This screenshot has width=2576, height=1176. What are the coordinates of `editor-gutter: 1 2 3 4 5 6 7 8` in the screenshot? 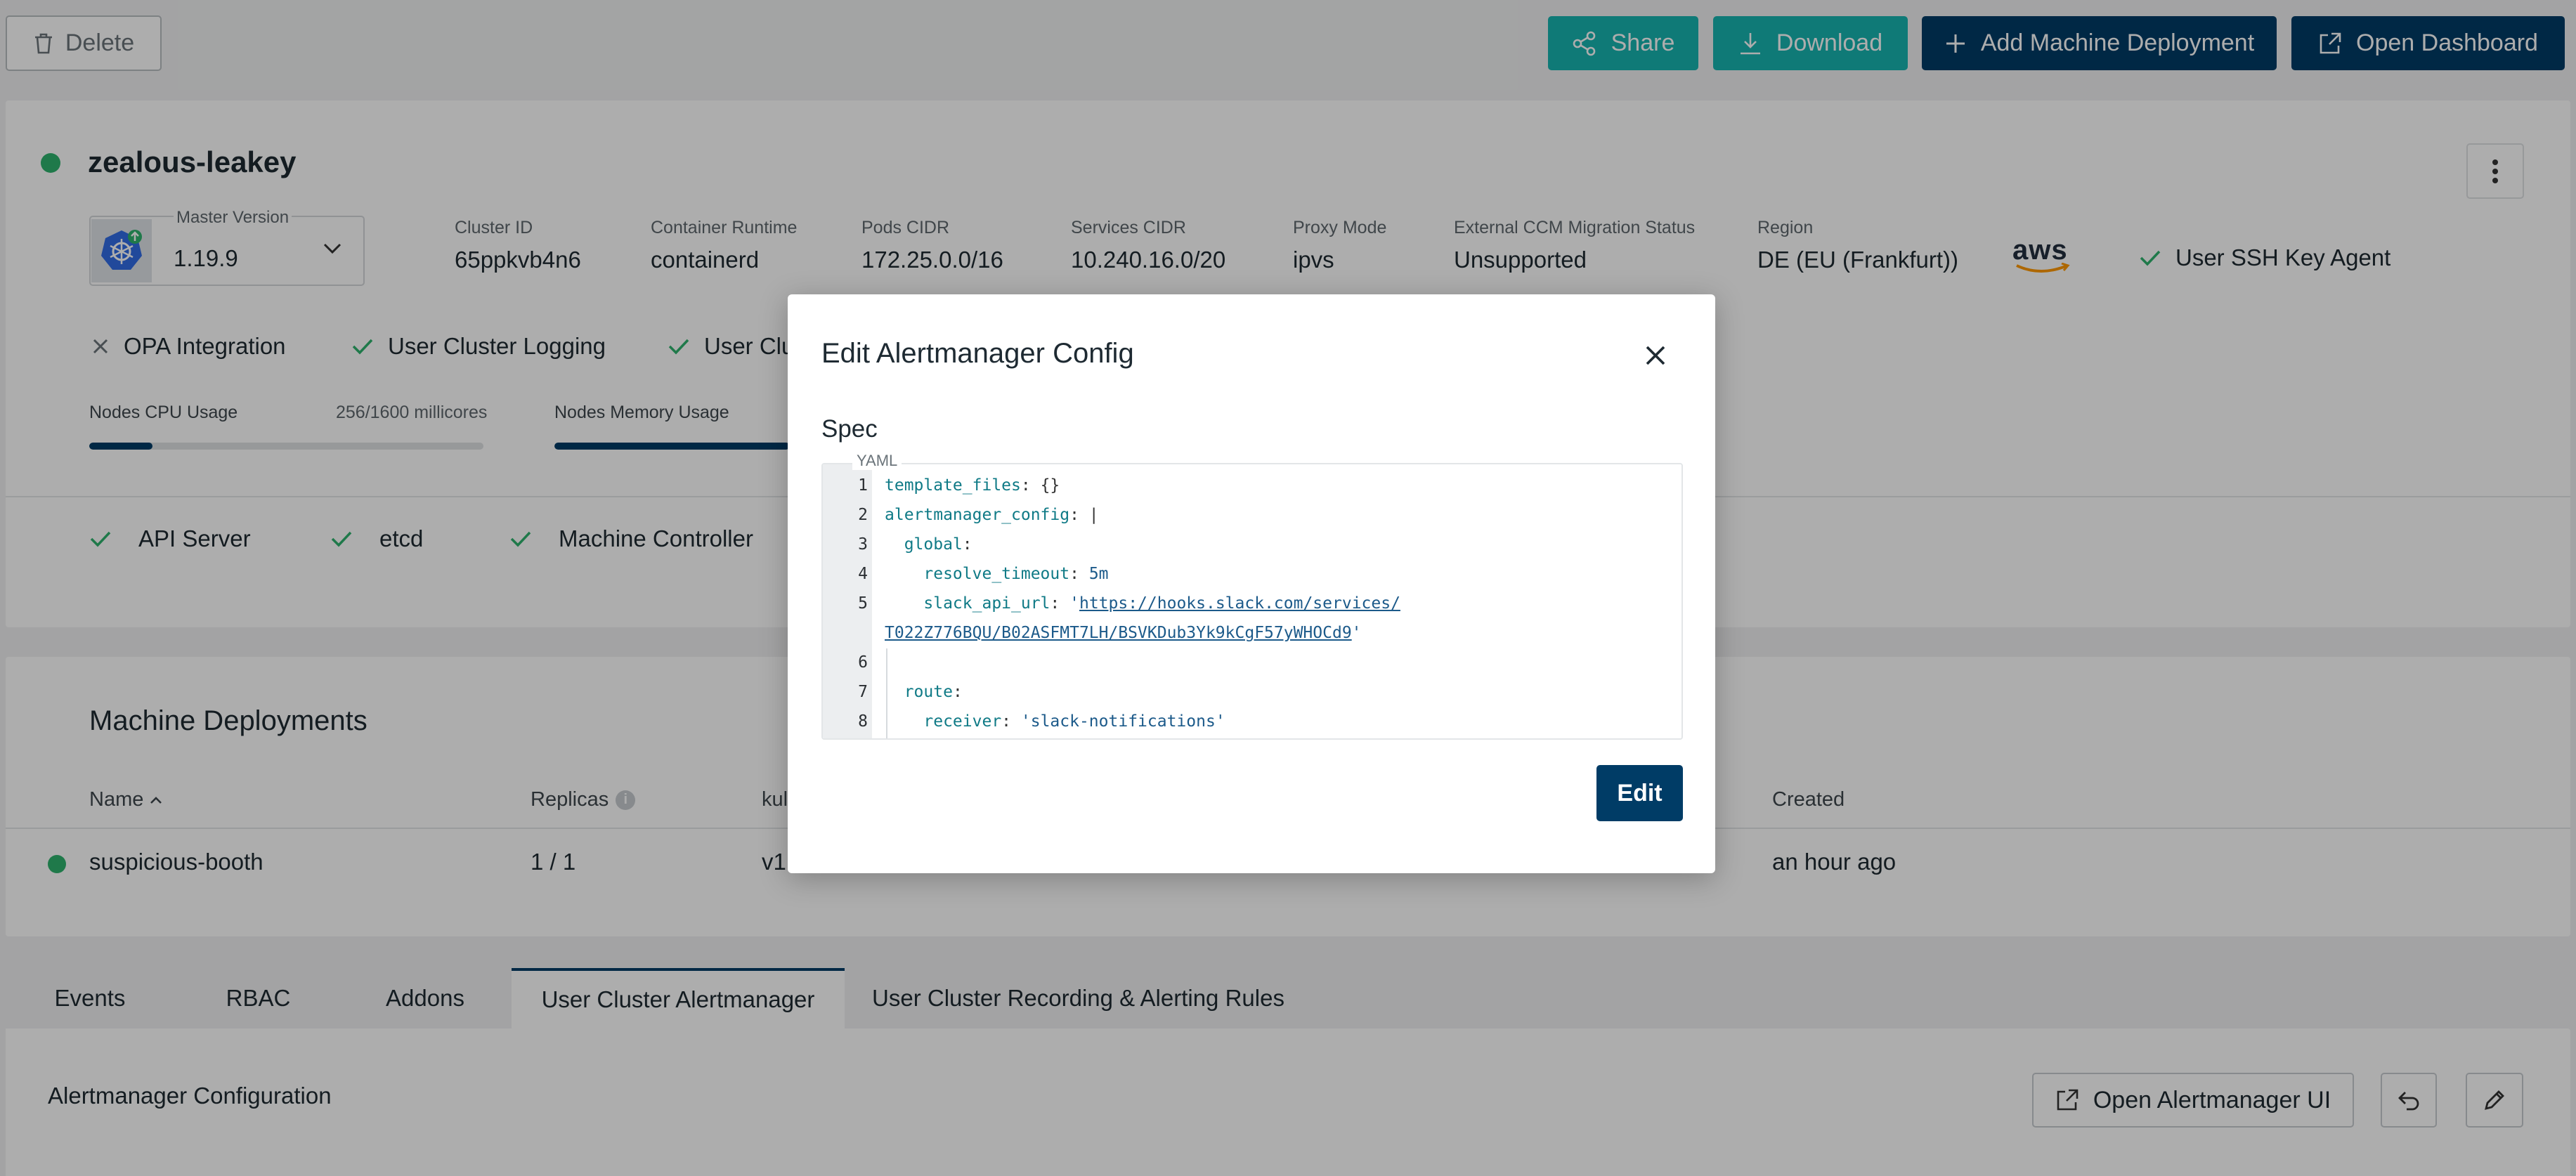 It's located at (847, 601).